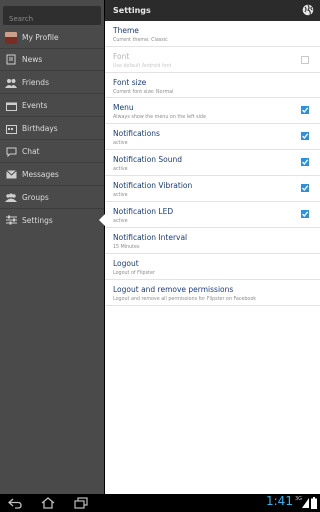 The width and height of the screenshot is (320, 512). Describe the element at coordinates (11, 106) in the screenshot. I see `events-icon` at that location.